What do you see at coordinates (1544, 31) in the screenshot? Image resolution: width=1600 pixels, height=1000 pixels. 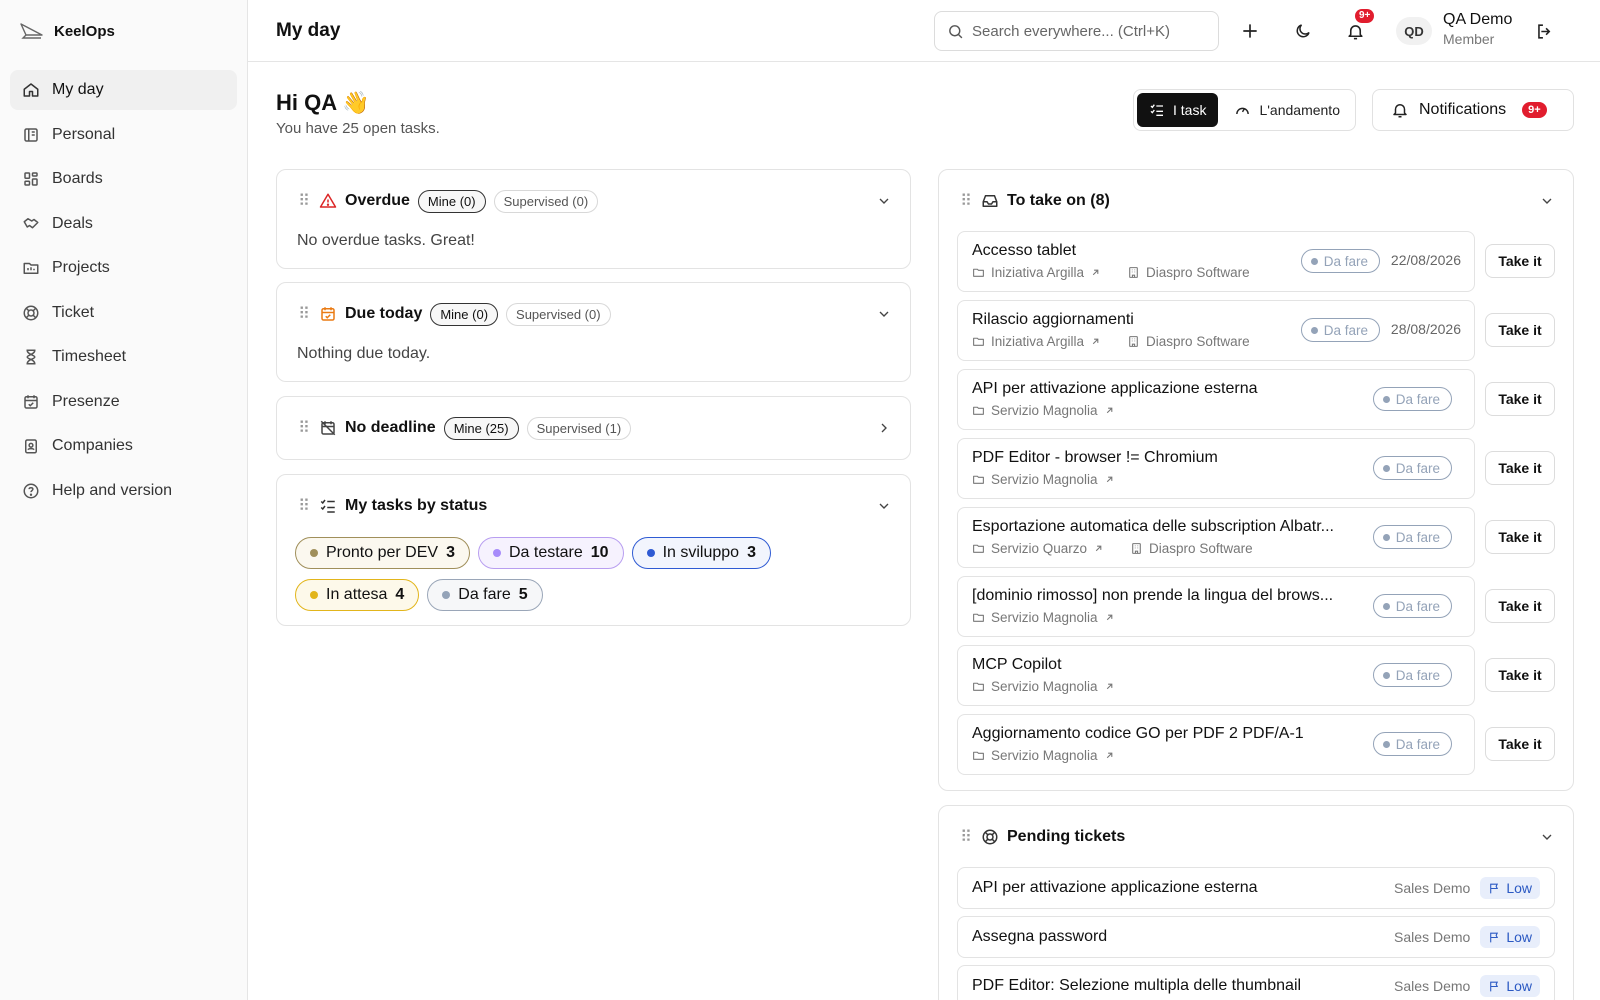 I see `logout-button` at bounding box center [1544, 31].